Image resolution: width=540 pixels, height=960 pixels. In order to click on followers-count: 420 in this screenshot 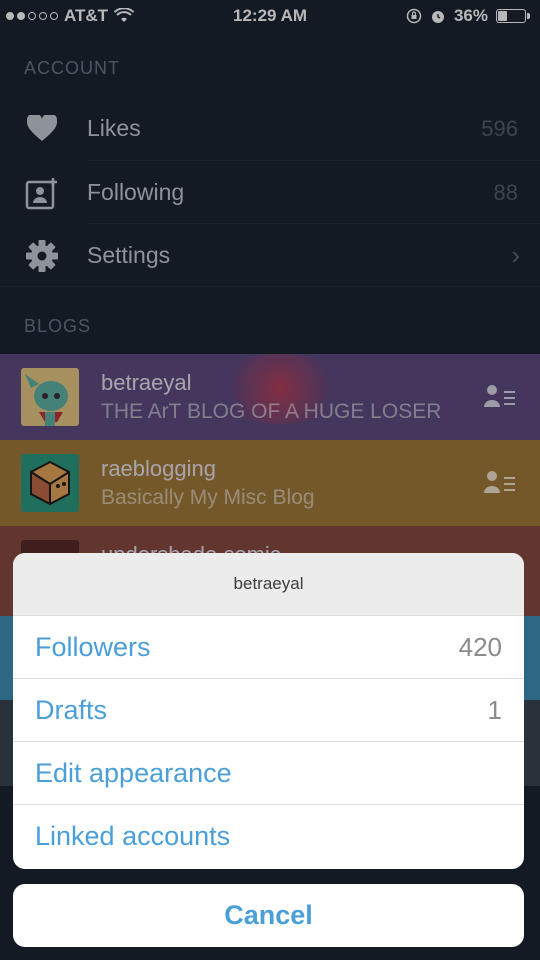, I will do `click(480, 646)`.